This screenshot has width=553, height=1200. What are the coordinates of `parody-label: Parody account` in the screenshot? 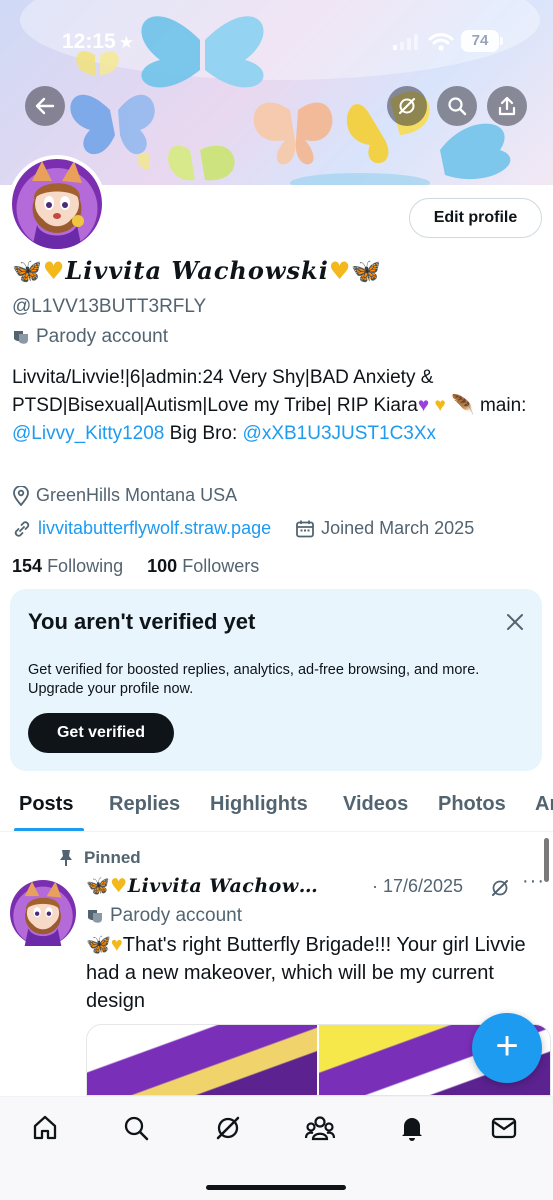 It's located at (90, 337).